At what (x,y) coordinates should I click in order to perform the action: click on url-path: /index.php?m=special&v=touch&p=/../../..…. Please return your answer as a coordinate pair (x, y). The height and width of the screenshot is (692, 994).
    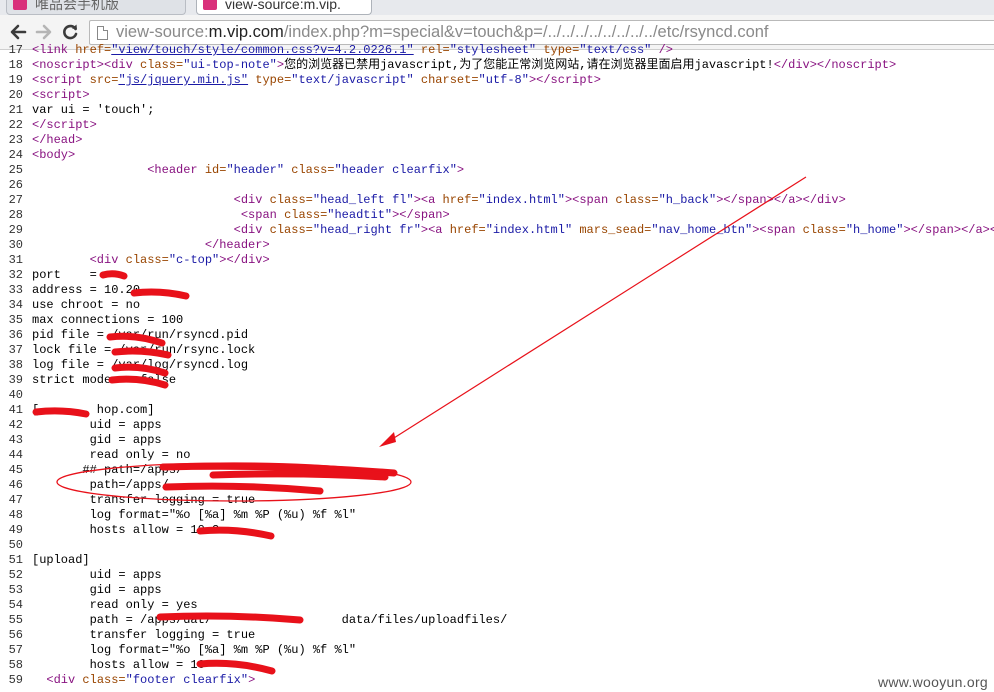
    Looking at the image, I should click on (526, 32).